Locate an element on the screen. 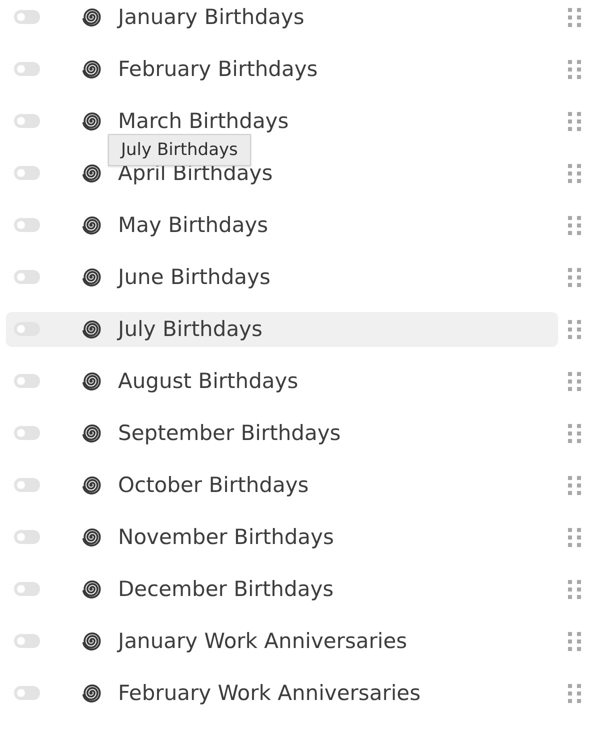 Image resolution: width=614 pixels, height=736 pixels. item-label: February Work Anniversaries is located at coordinates (269, 693).